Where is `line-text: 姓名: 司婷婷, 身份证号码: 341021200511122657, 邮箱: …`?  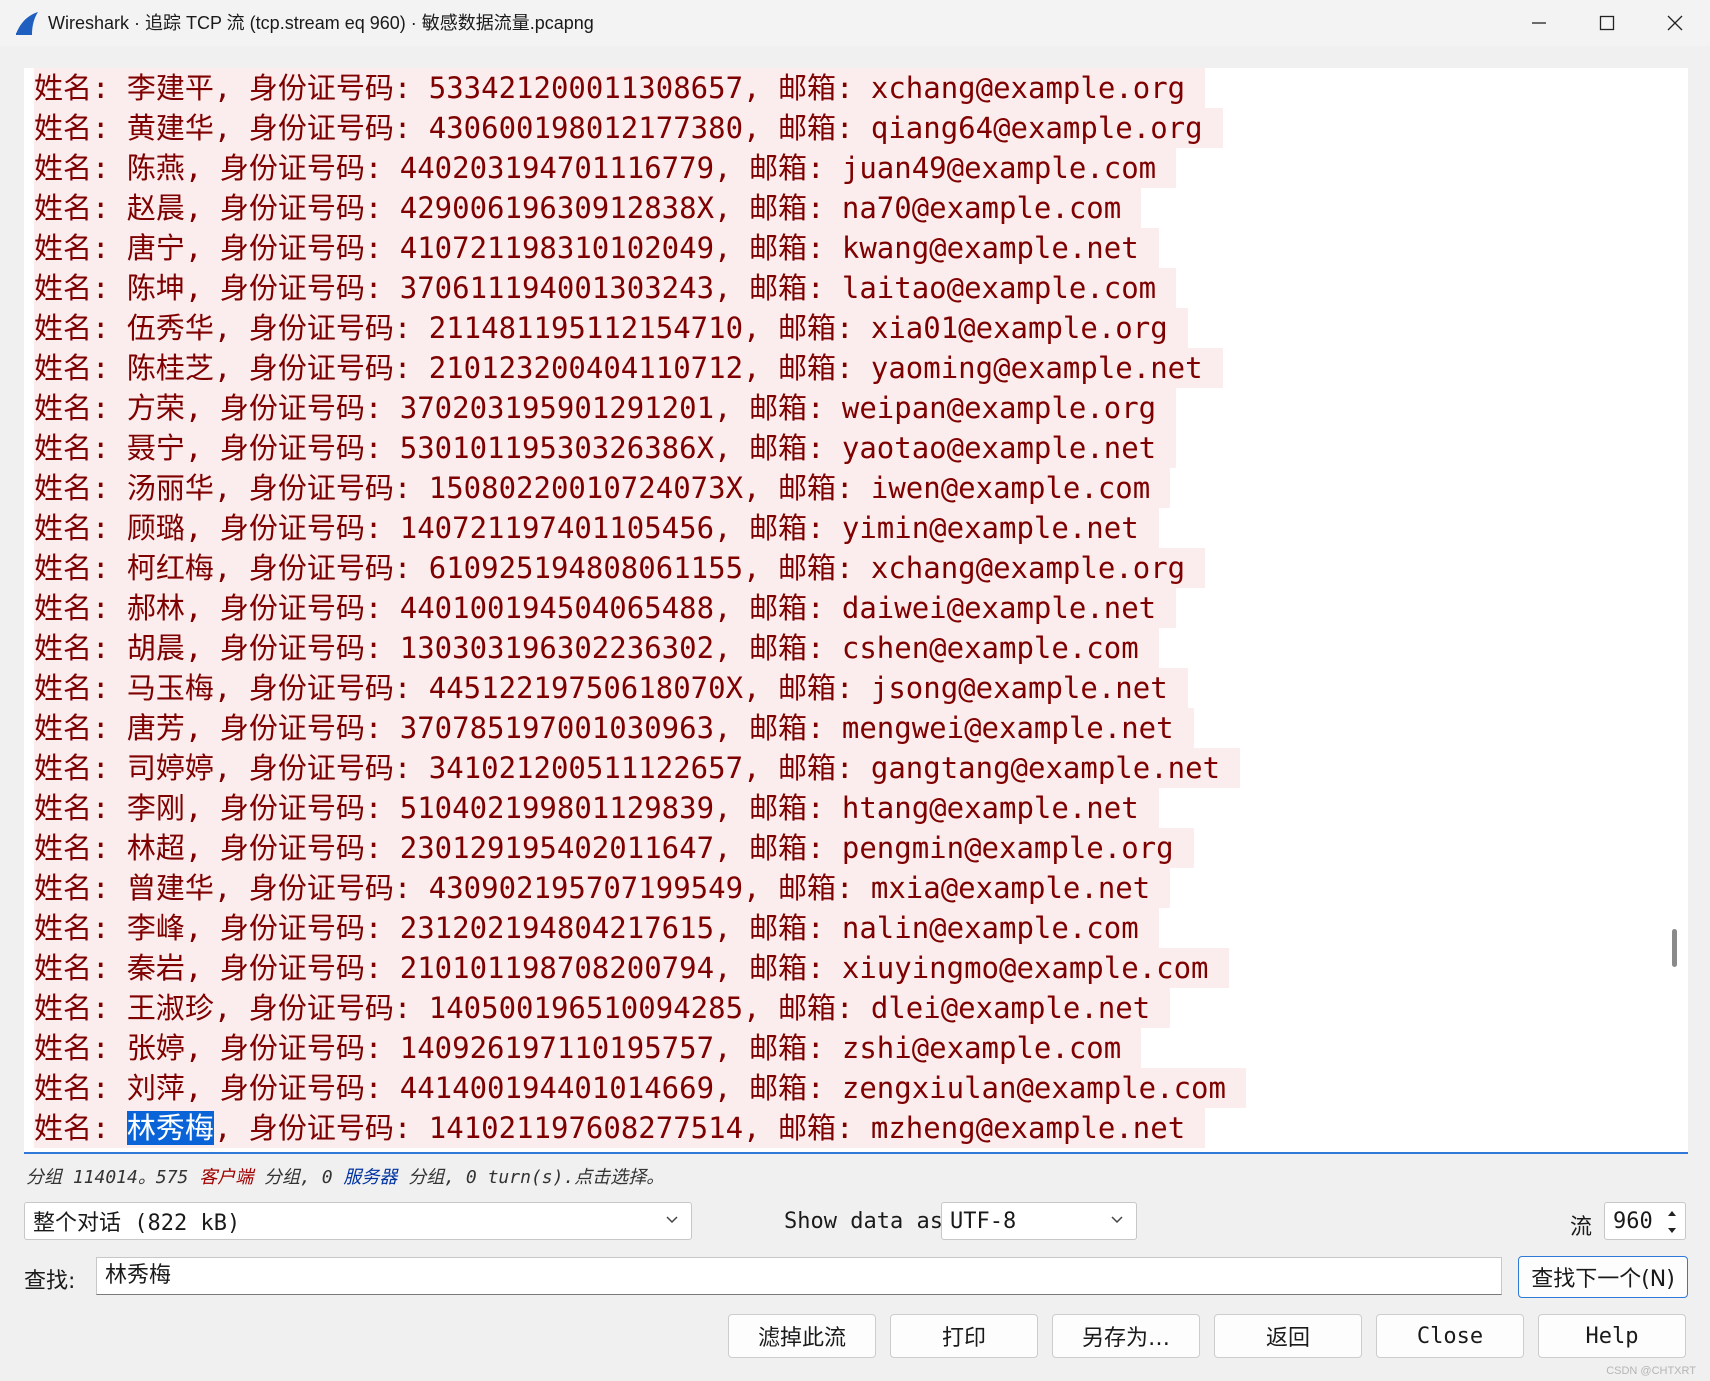 line-text: 姓名: 司婷婷, 身份证号码: 341021200511122657, 邮箱: … is located at coordinates (627, 768).